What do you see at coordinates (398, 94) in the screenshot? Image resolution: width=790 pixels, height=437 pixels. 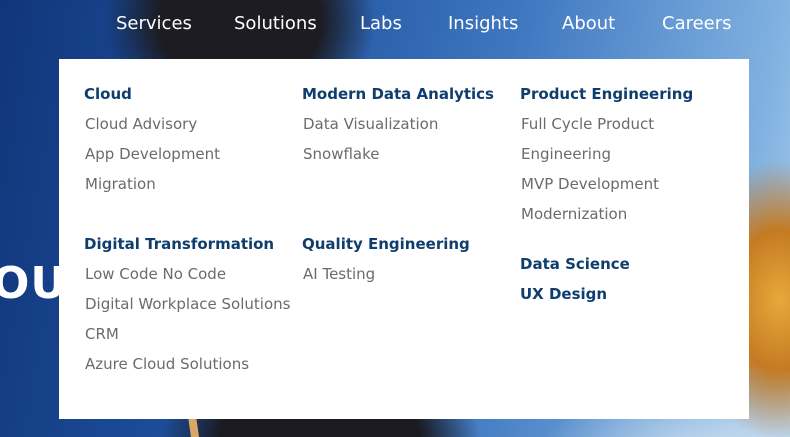 I see `menu-heading-modern-data-analytics: Modern Data Analytics` at bounding box center [398, 94].